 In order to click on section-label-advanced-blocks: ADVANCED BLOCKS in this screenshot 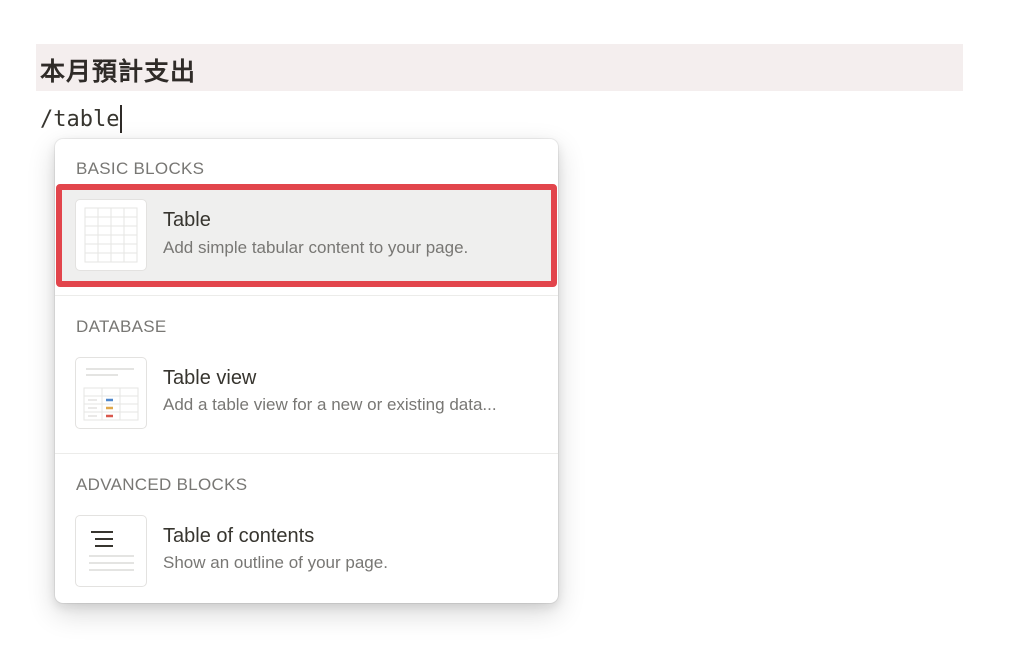, I will do `click(162, 484)`.